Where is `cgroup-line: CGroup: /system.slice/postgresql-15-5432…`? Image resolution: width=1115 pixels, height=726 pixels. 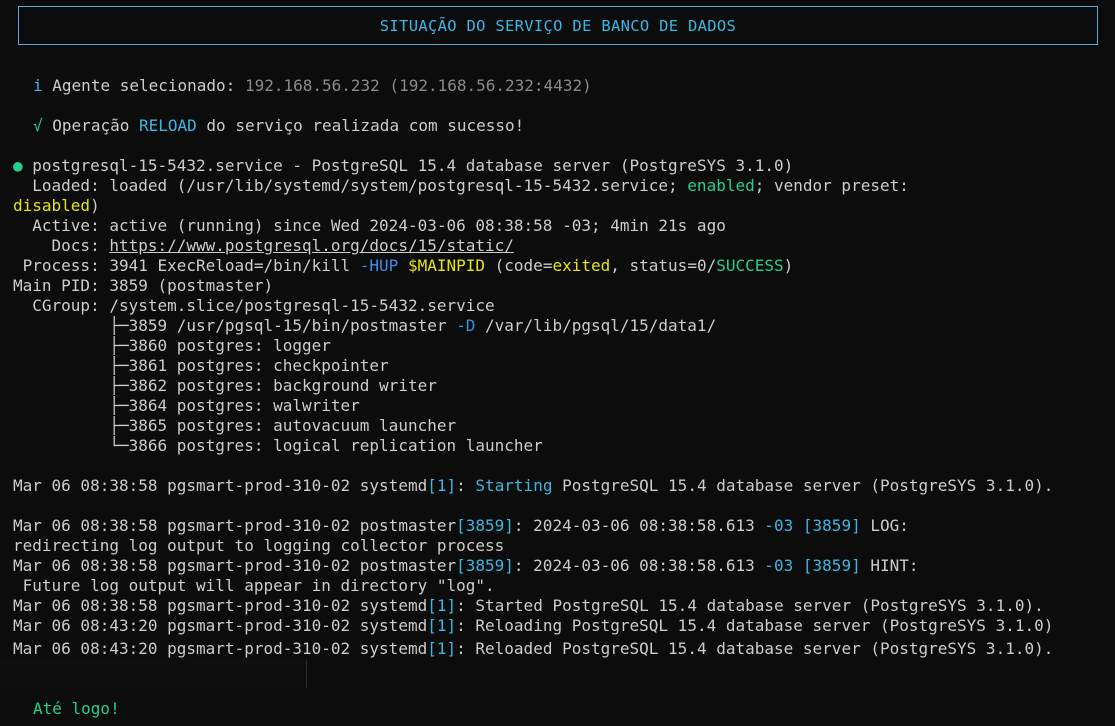
cgroup-line: CGroup: /system.slice/postgresql-15-5432… is located at coordinates (254, 305).